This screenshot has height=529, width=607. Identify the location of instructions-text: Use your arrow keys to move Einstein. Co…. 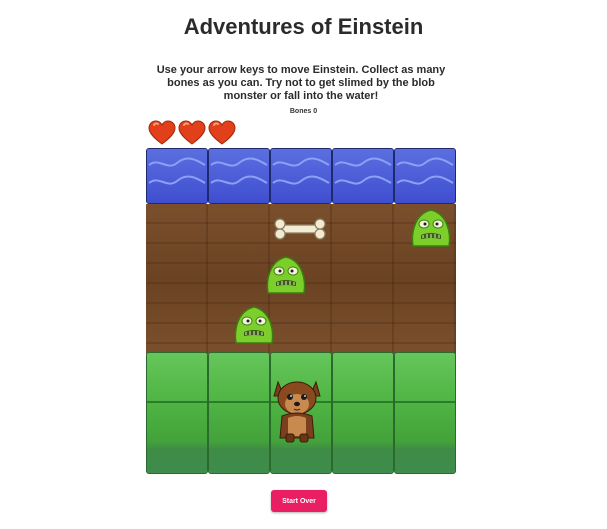
(301, 83).